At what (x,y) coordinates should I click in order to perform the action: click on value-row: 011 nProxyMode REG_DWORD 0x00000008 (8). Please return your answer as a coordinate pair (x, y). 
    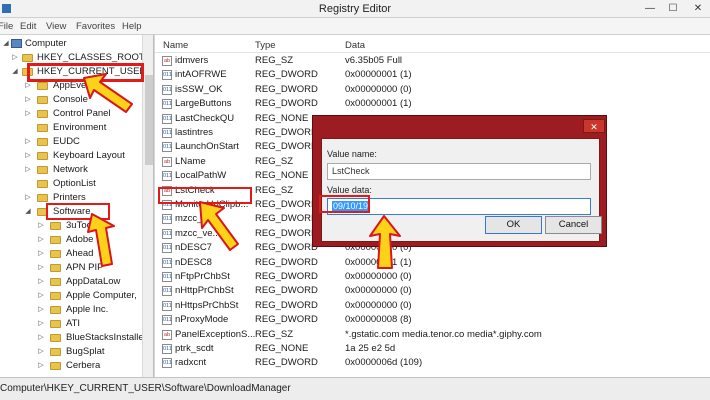
    Looking at the image, I should click on (432, 320).